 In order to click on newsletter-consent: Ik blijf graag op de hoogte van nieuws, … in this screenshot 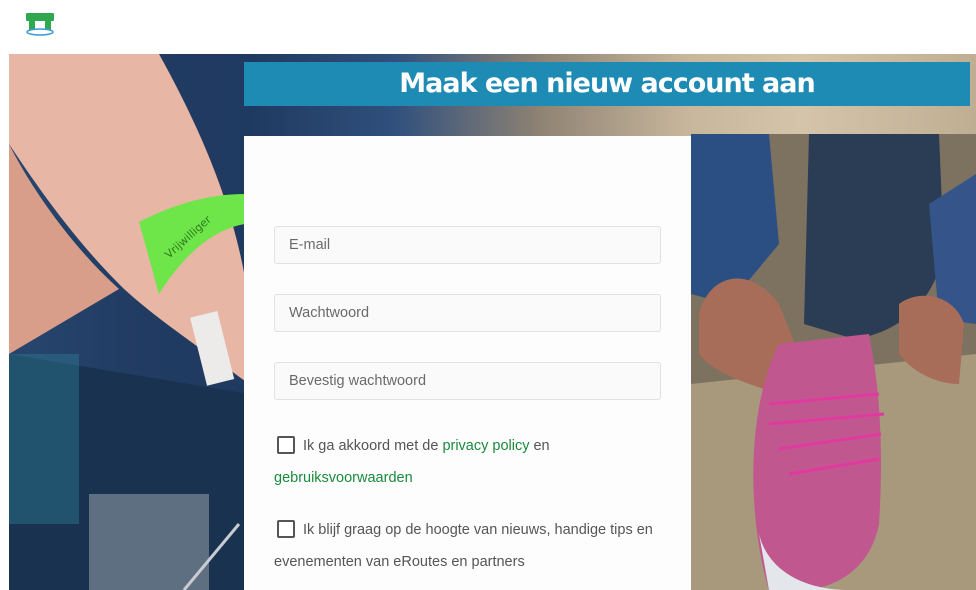, I will do `click(469, 546)`.